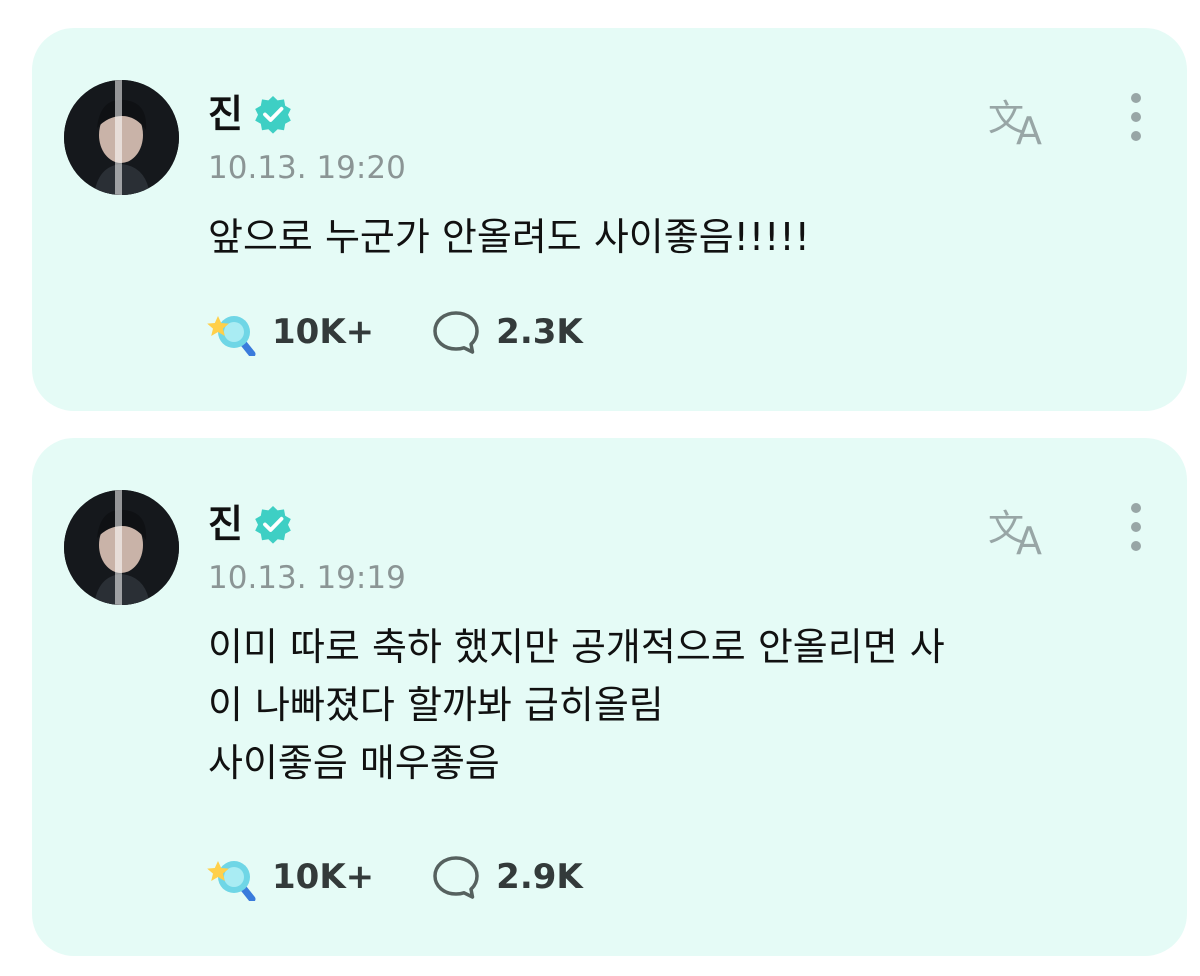 The image size is (1200, 976). What do you see at coordinates (539, 332) in the screenshot?
I see `comment-count: 2.3K` at bounding box center [539, 332].